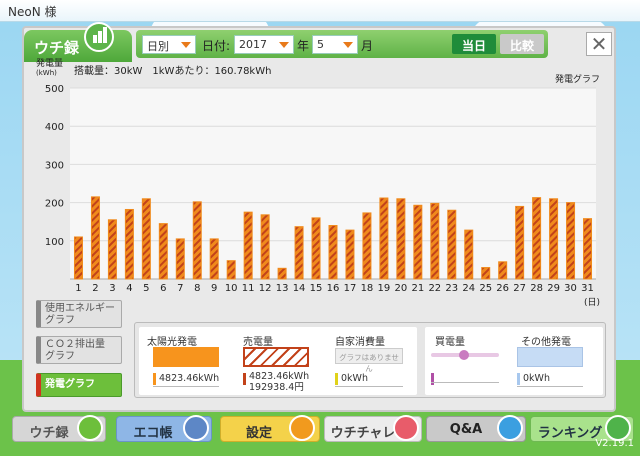  I want to click on y-tick-label: 400, so click(54, 127).